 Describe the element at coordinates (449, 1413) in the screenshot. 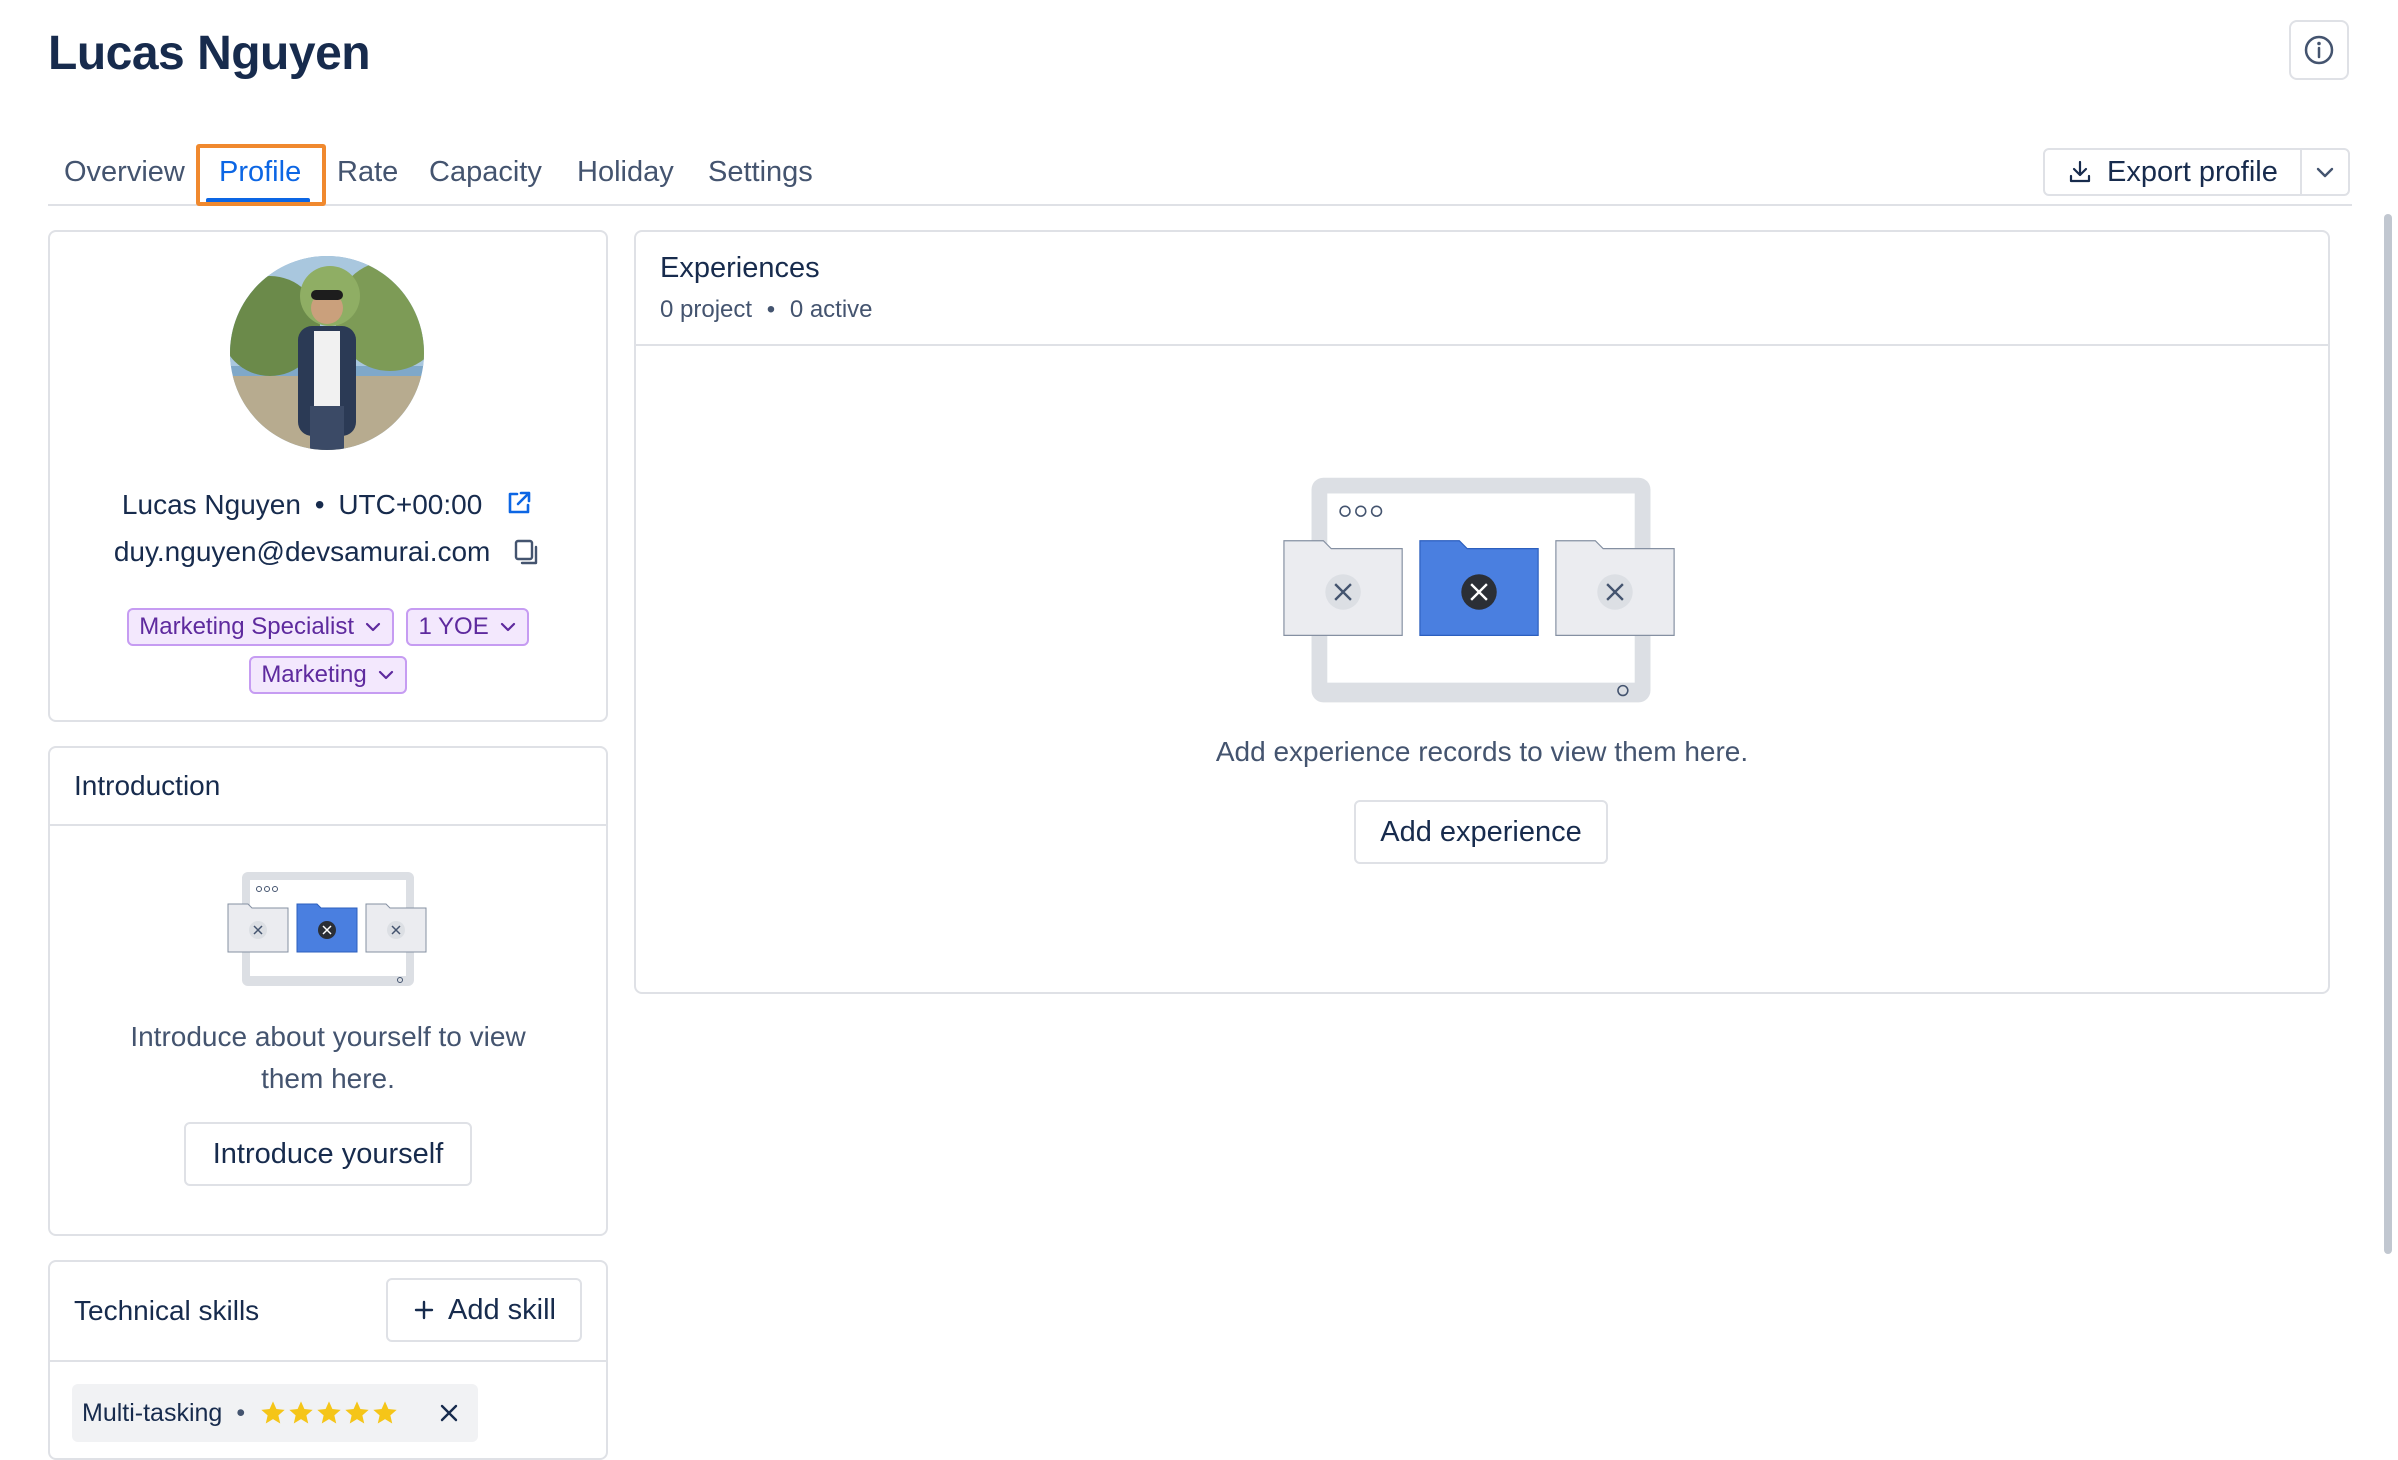

I see `close-icon` at that location.